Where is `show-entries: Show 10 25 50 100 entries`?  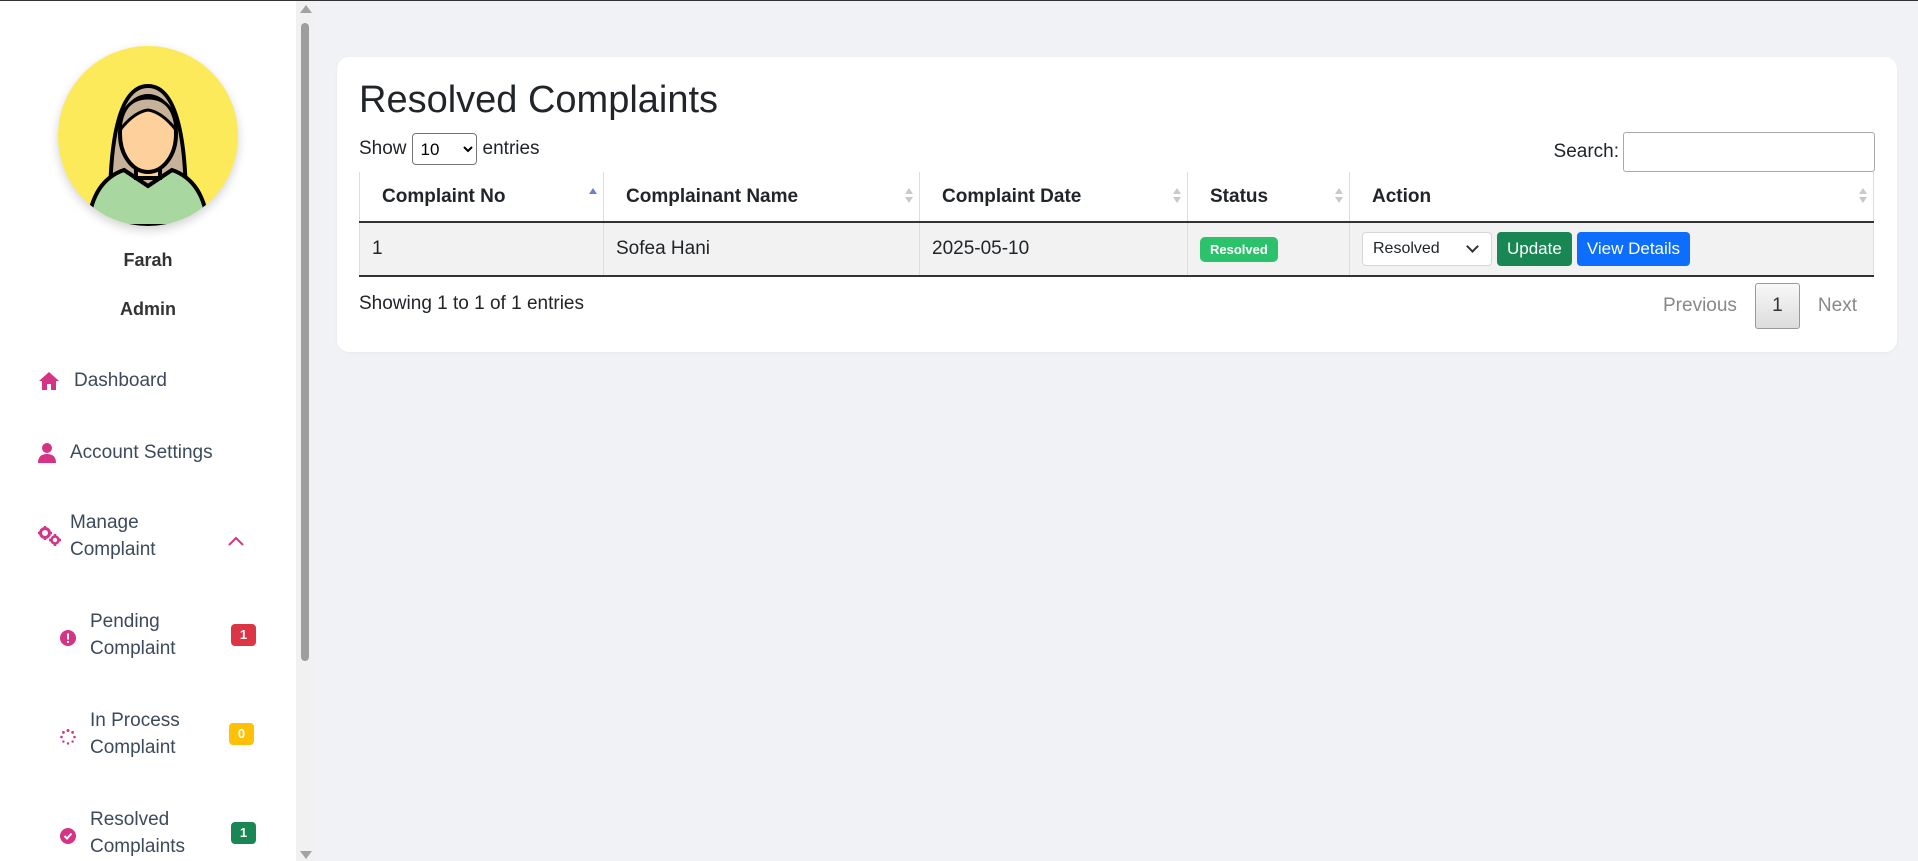
show-entries: Show 10 25 50 100 entries is located at coordinates (449, 149).